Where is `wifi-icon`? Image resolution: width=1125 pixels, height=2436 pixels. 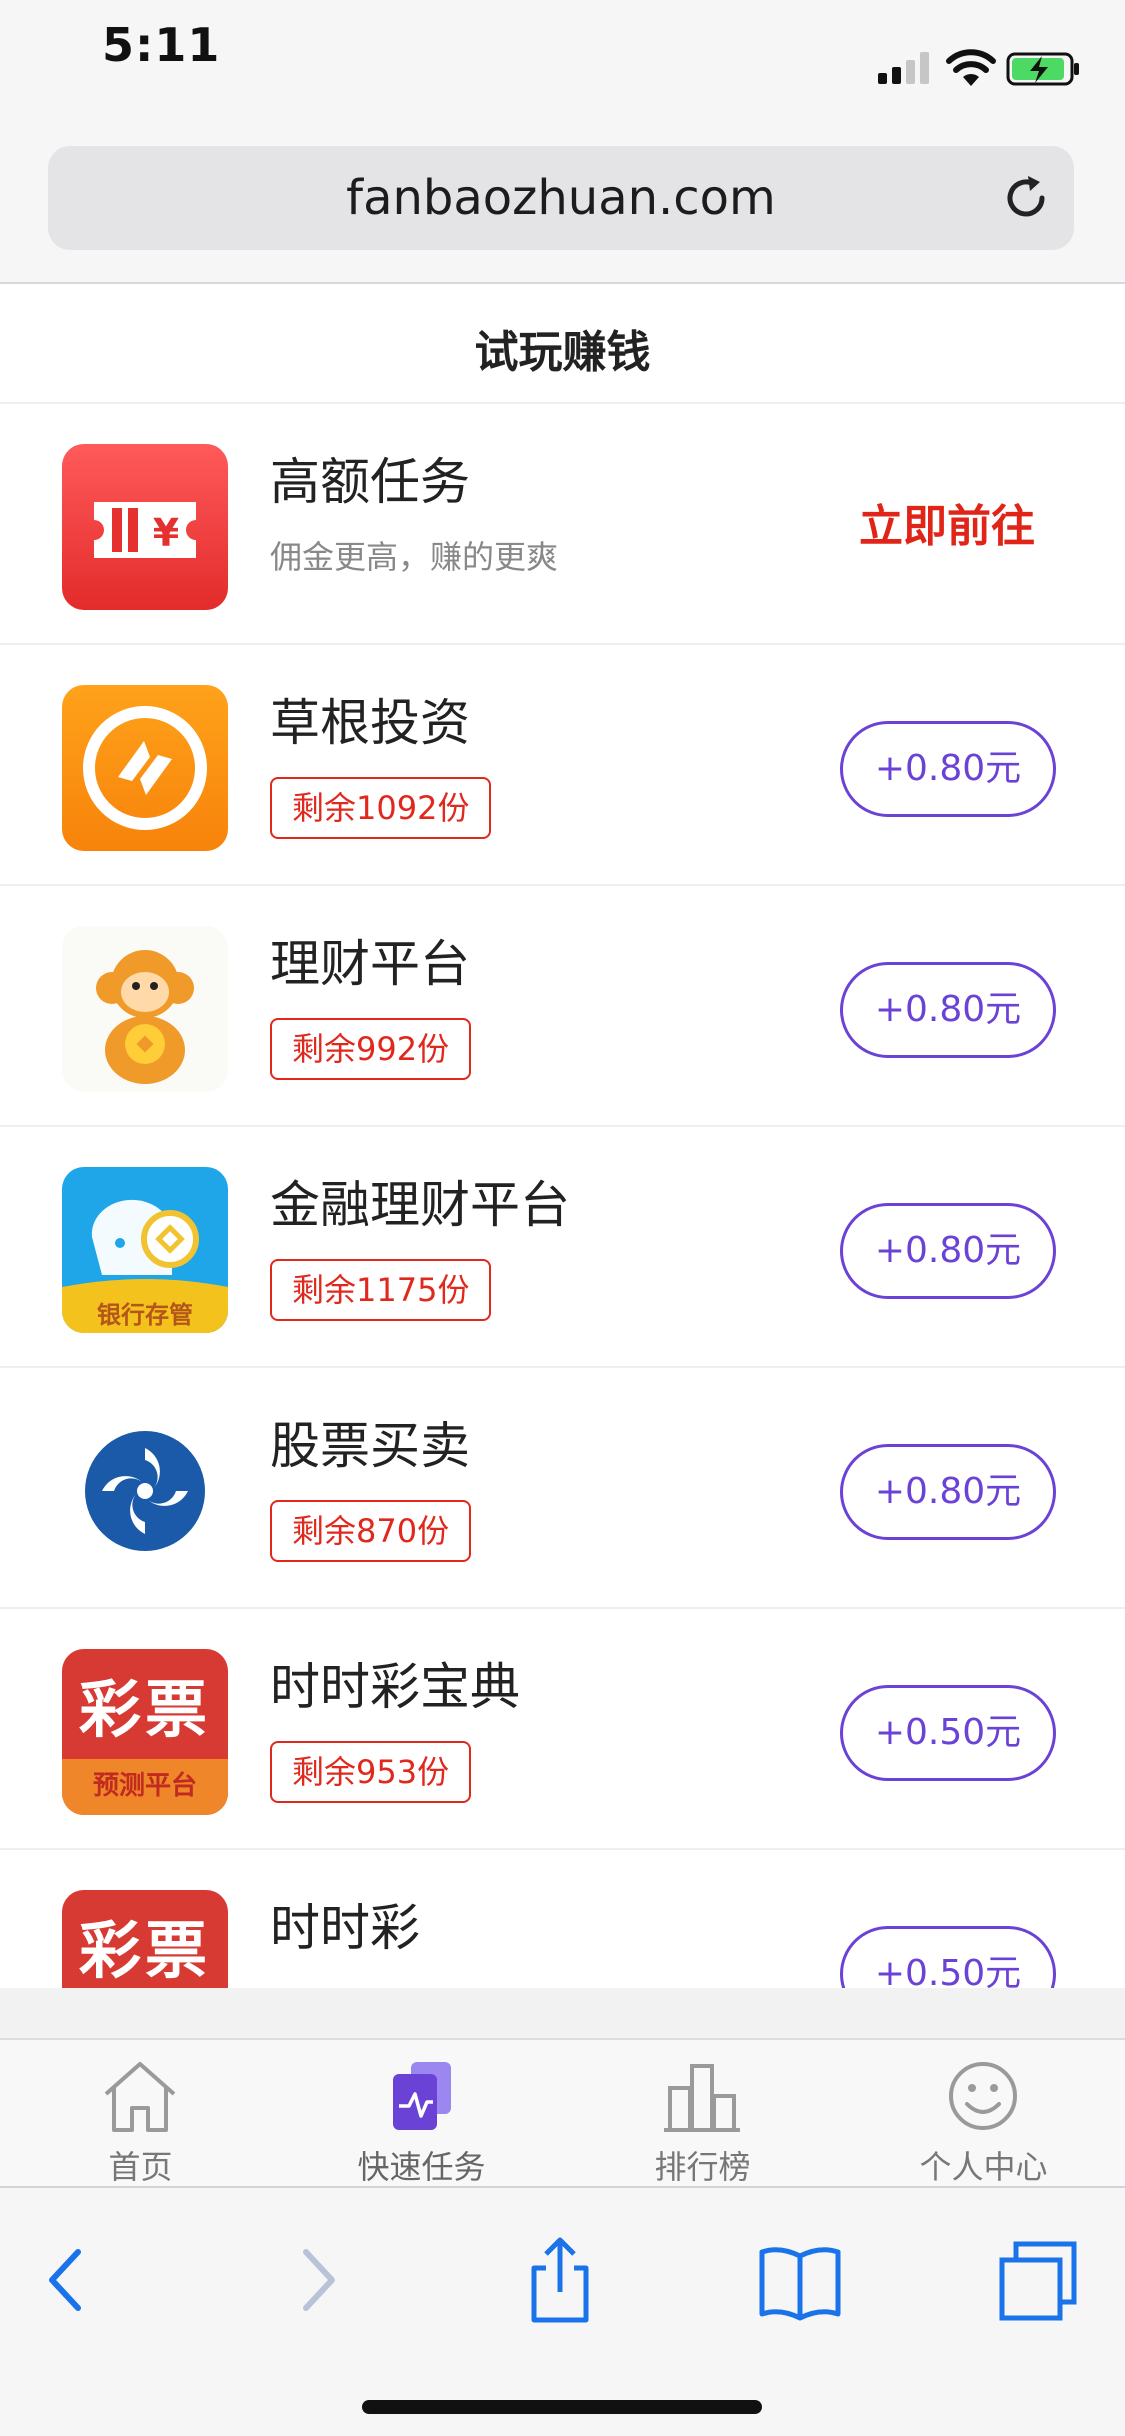 wifi-icon is located at coordinates (971, 67).